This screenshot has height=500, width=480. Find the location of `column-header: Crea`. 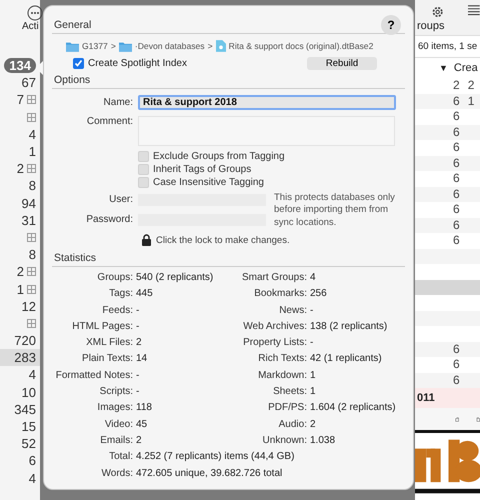

column-header: Crea is located at coordinates (466, 68).